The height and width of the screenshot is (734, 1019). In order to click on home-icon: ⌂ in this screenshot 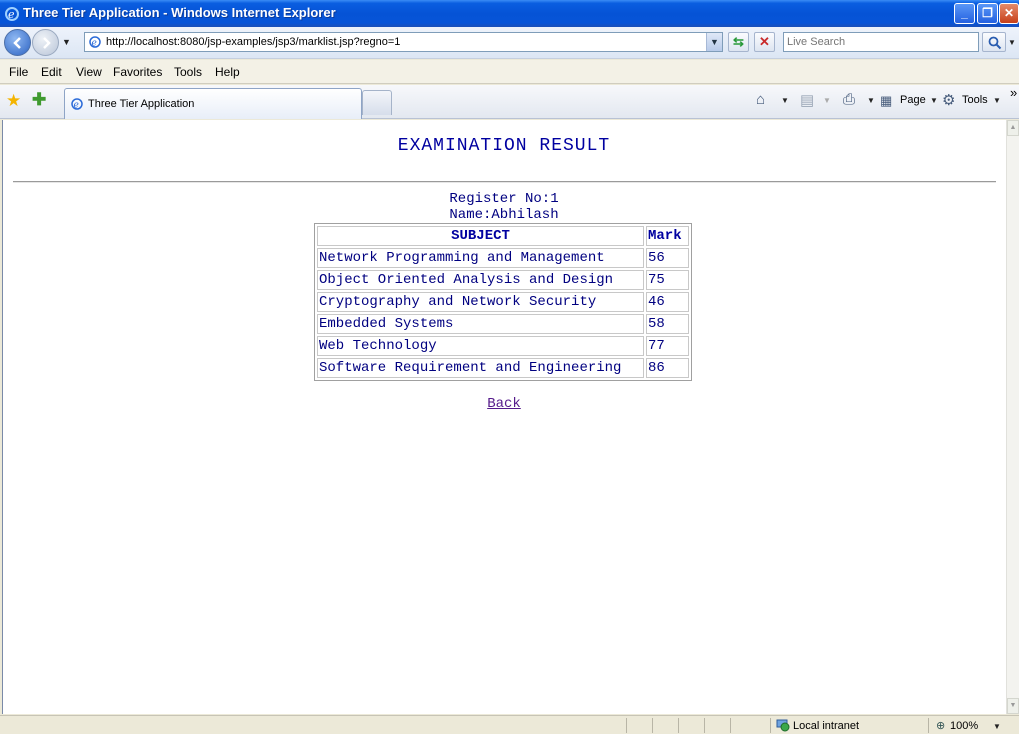, I will do `click(760, 99)`.